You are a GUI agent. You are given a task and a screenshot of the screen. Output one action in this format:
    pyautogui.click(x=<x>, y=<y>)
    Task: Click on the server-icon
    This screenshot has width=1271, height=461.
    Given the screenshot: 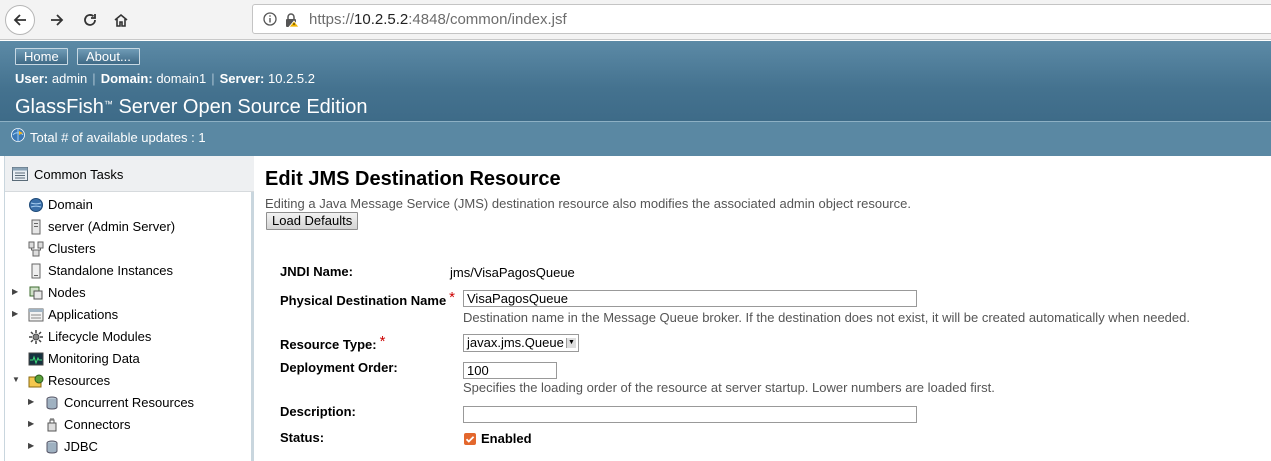 What is the action you would take?
    pyautogui.click(x=36, y=227)
    